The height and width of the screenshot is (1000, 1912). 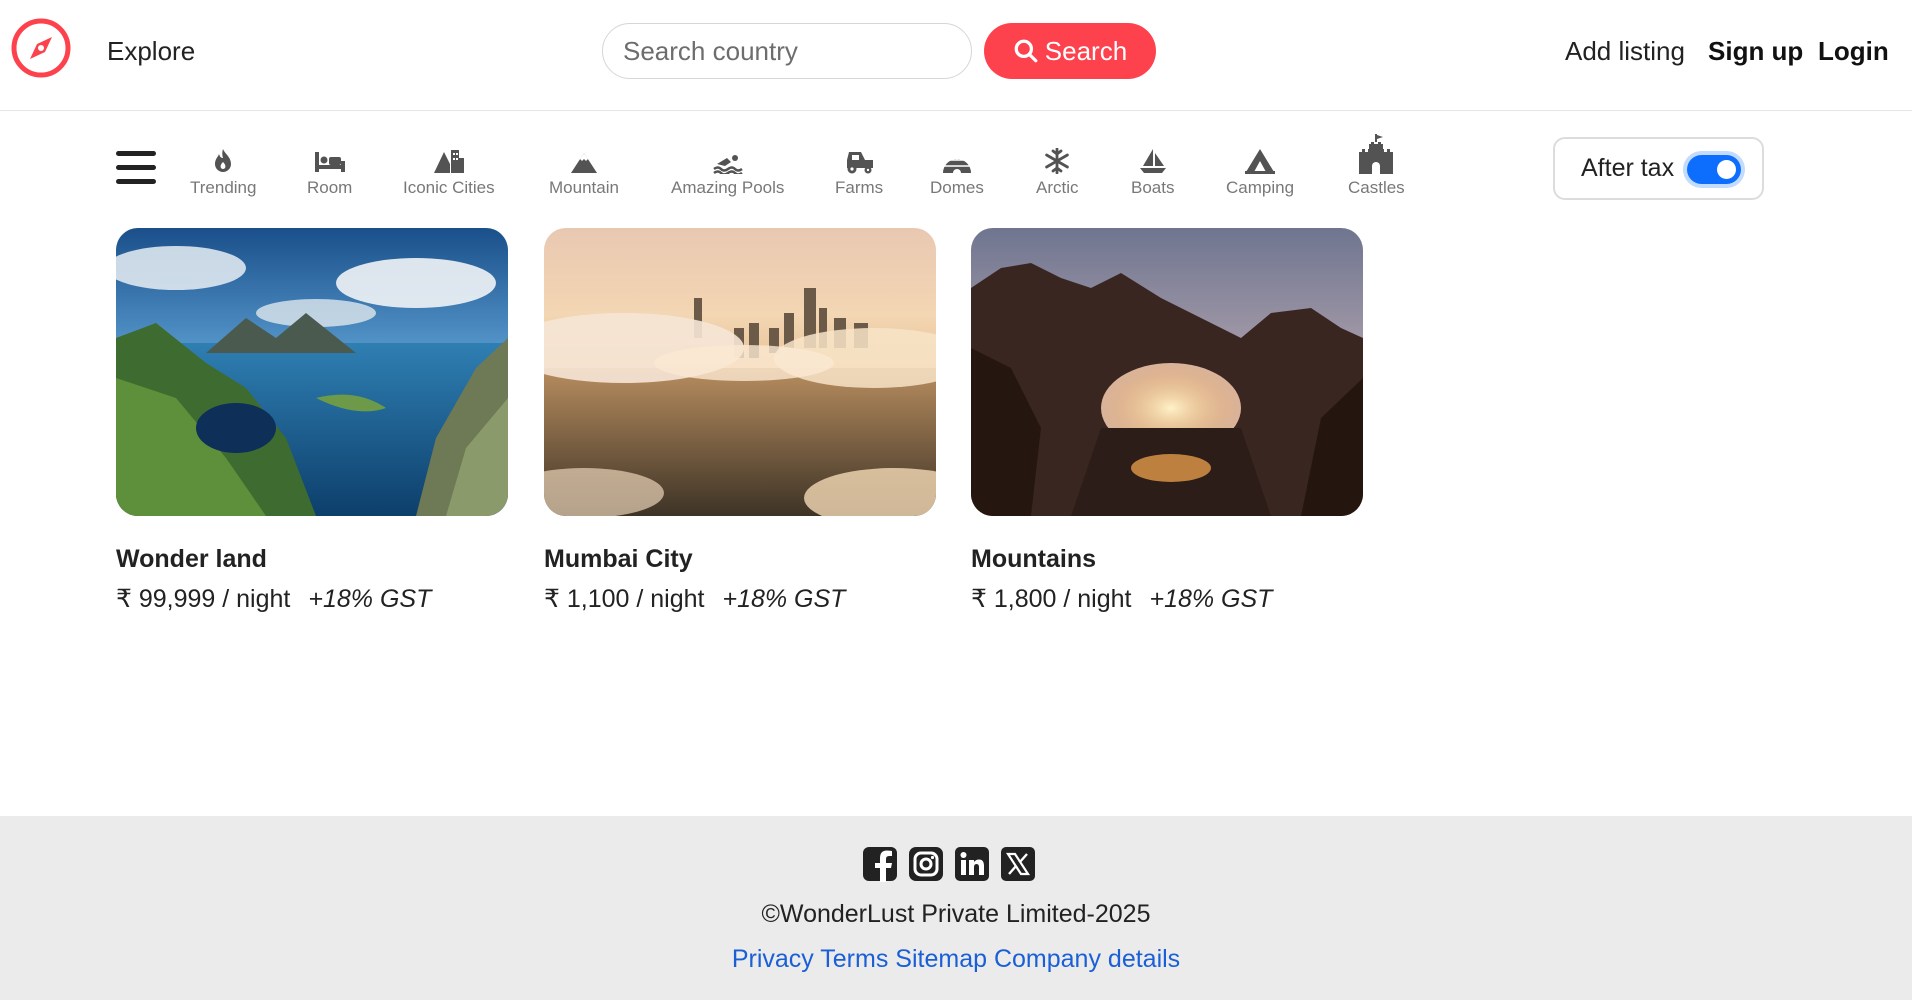 I want to click on listing-title: Wonder land, so click(x=191, y=559).